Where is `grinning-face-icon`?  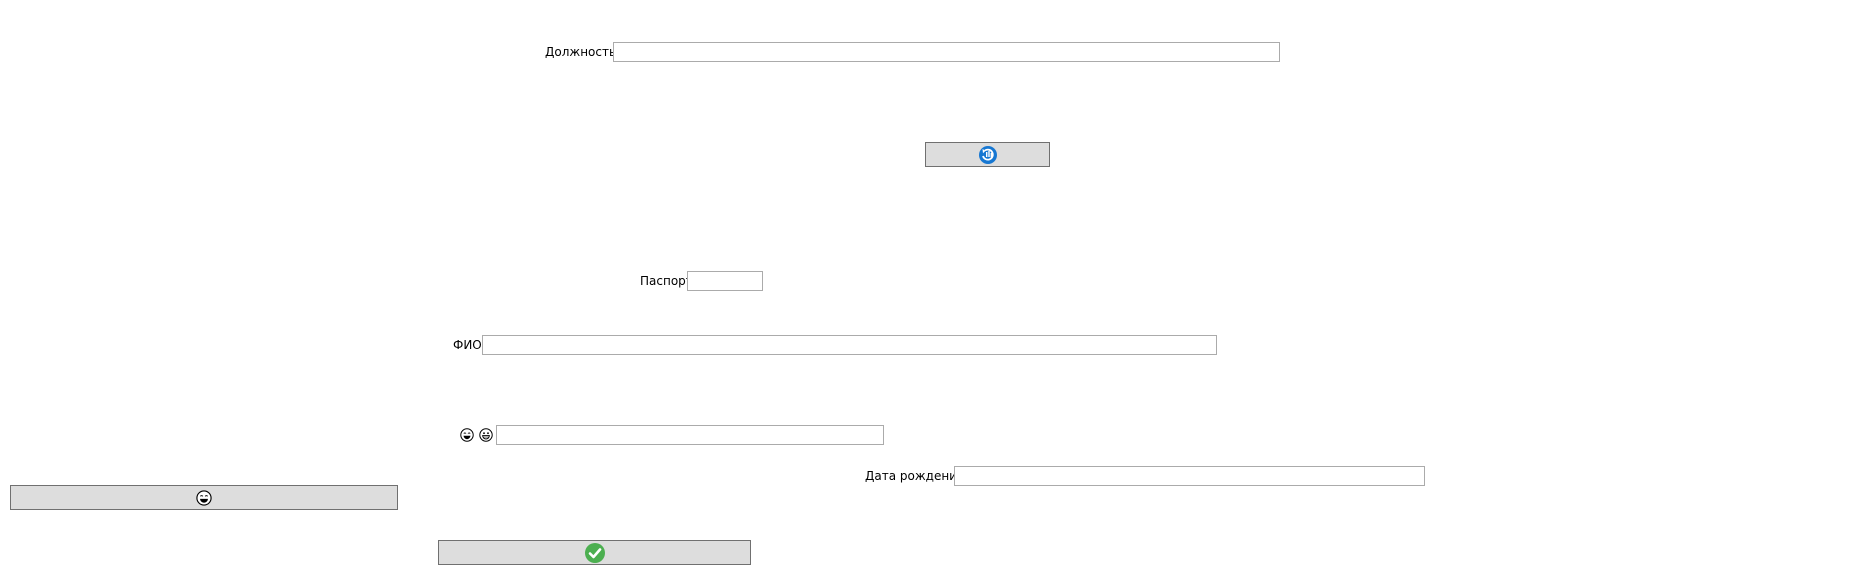 grinning-face-icon is located at coordinates (486, 435).